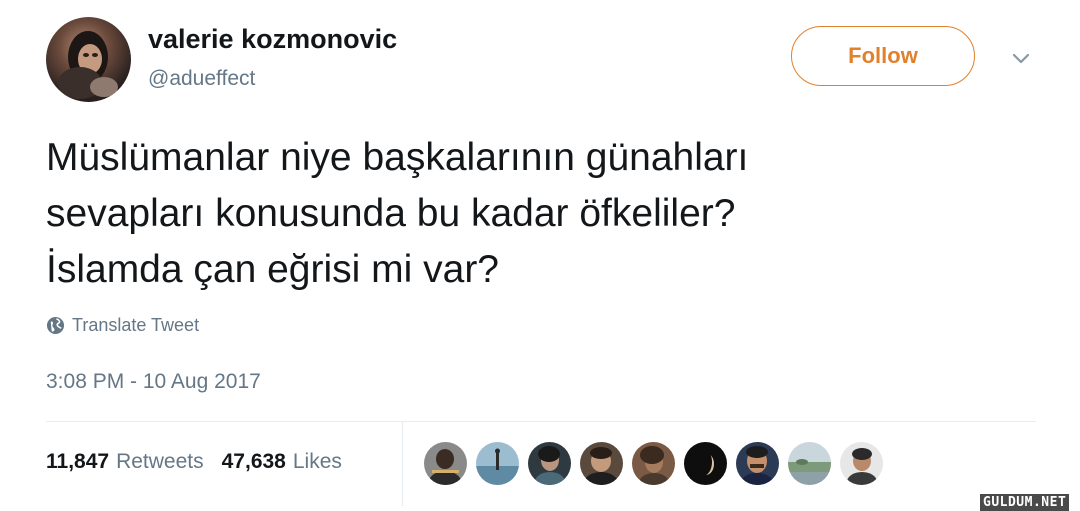 This screenshot has width=1080, height=511. What do you see at coordinates (136, 325) in the screenshot?
I see `translate-label: Translate Tweet` at bounding box center [136, 325].